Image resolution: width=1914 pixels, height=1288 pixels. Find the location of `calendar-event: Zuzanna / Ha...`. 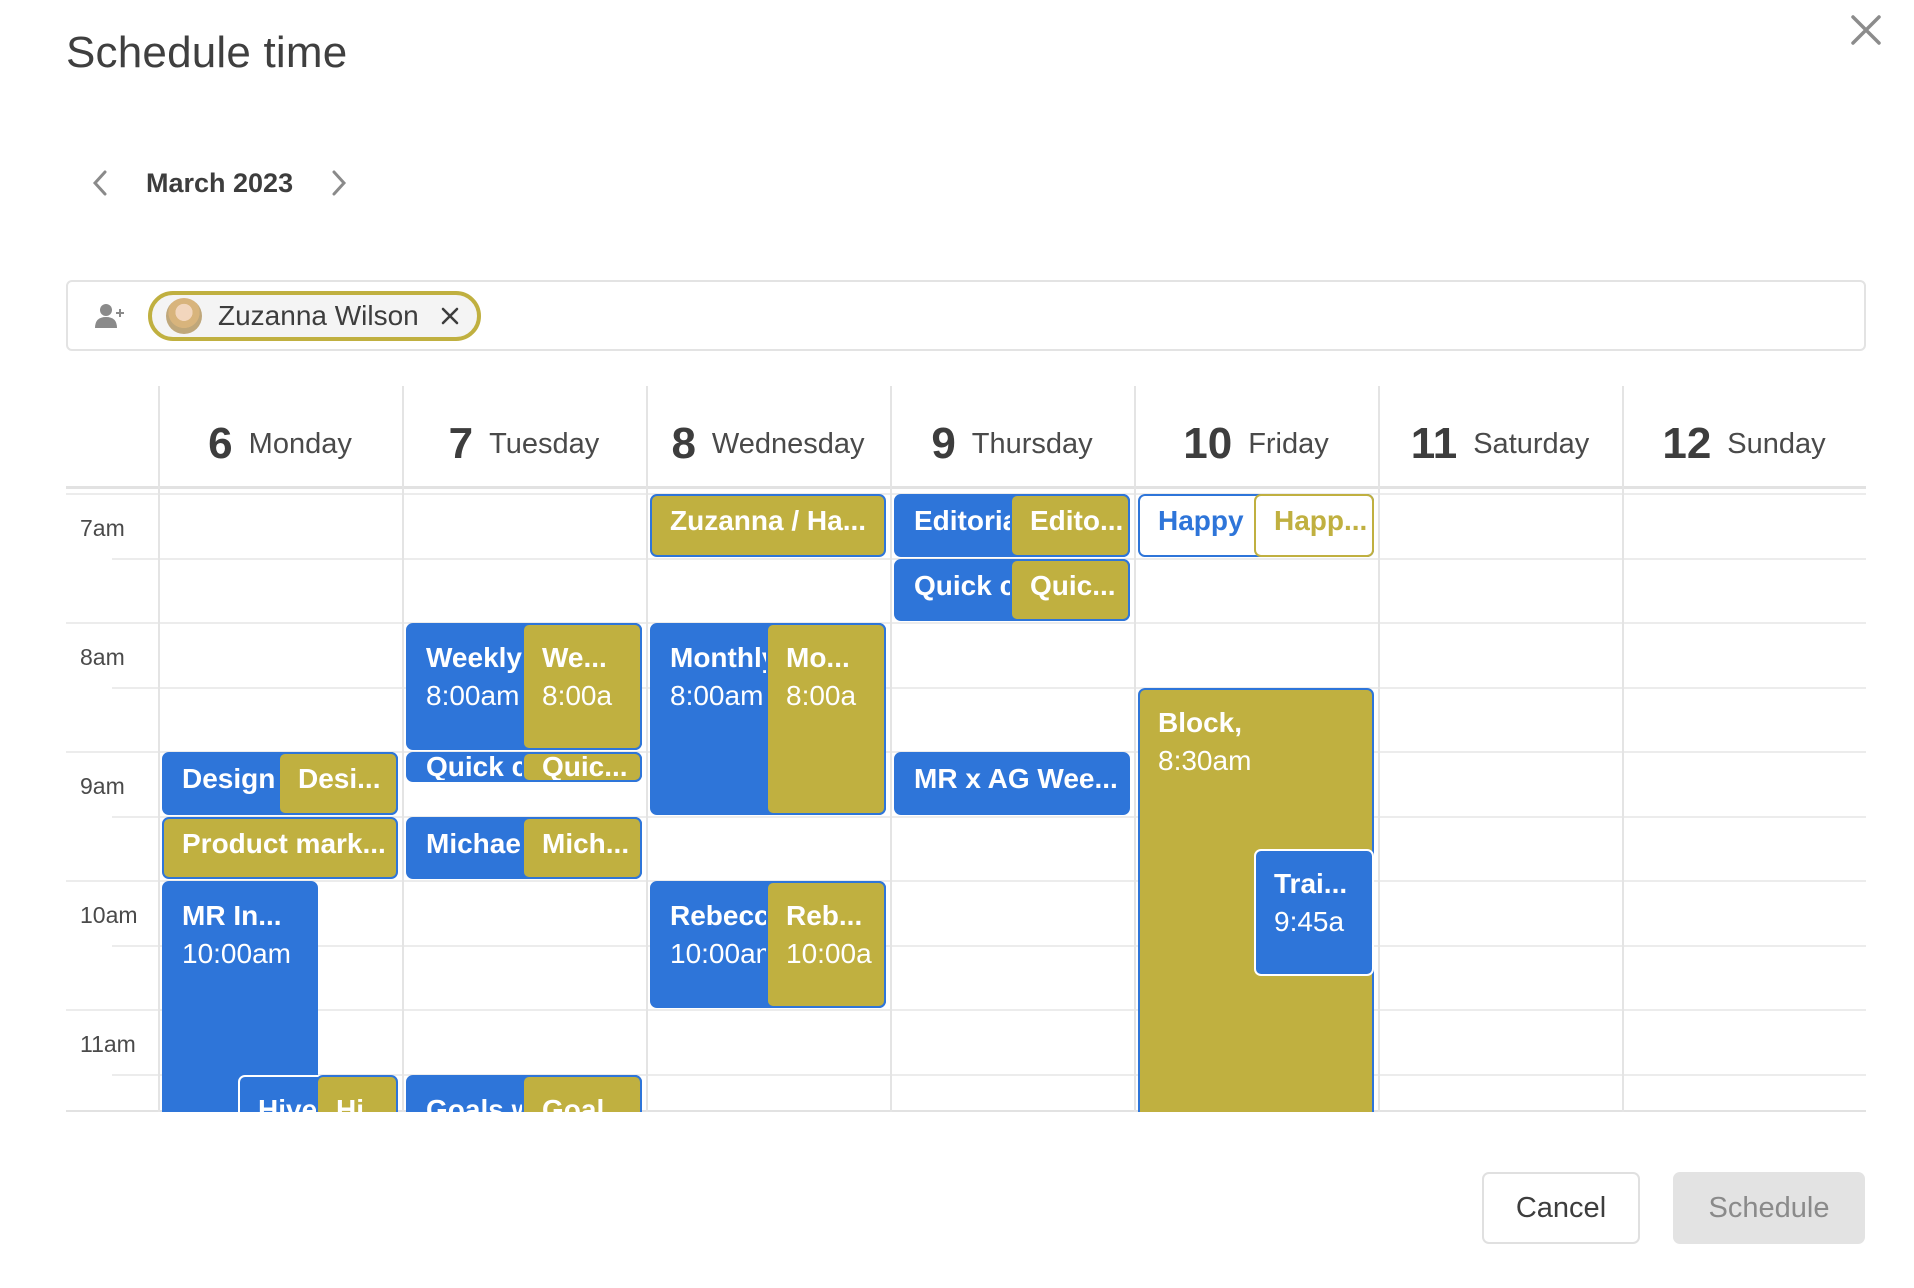

calendar-event: Zuzanna / Ha... is located at coordinates (768, 525).